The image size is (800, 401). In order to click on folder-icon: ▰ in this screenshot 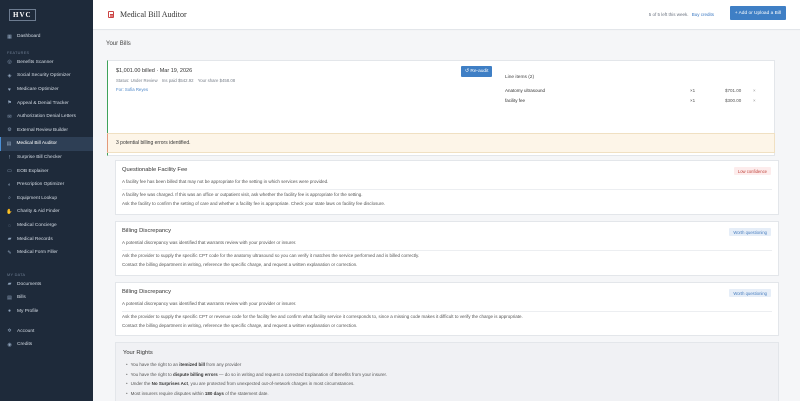, I will do `click(9, 284)`.